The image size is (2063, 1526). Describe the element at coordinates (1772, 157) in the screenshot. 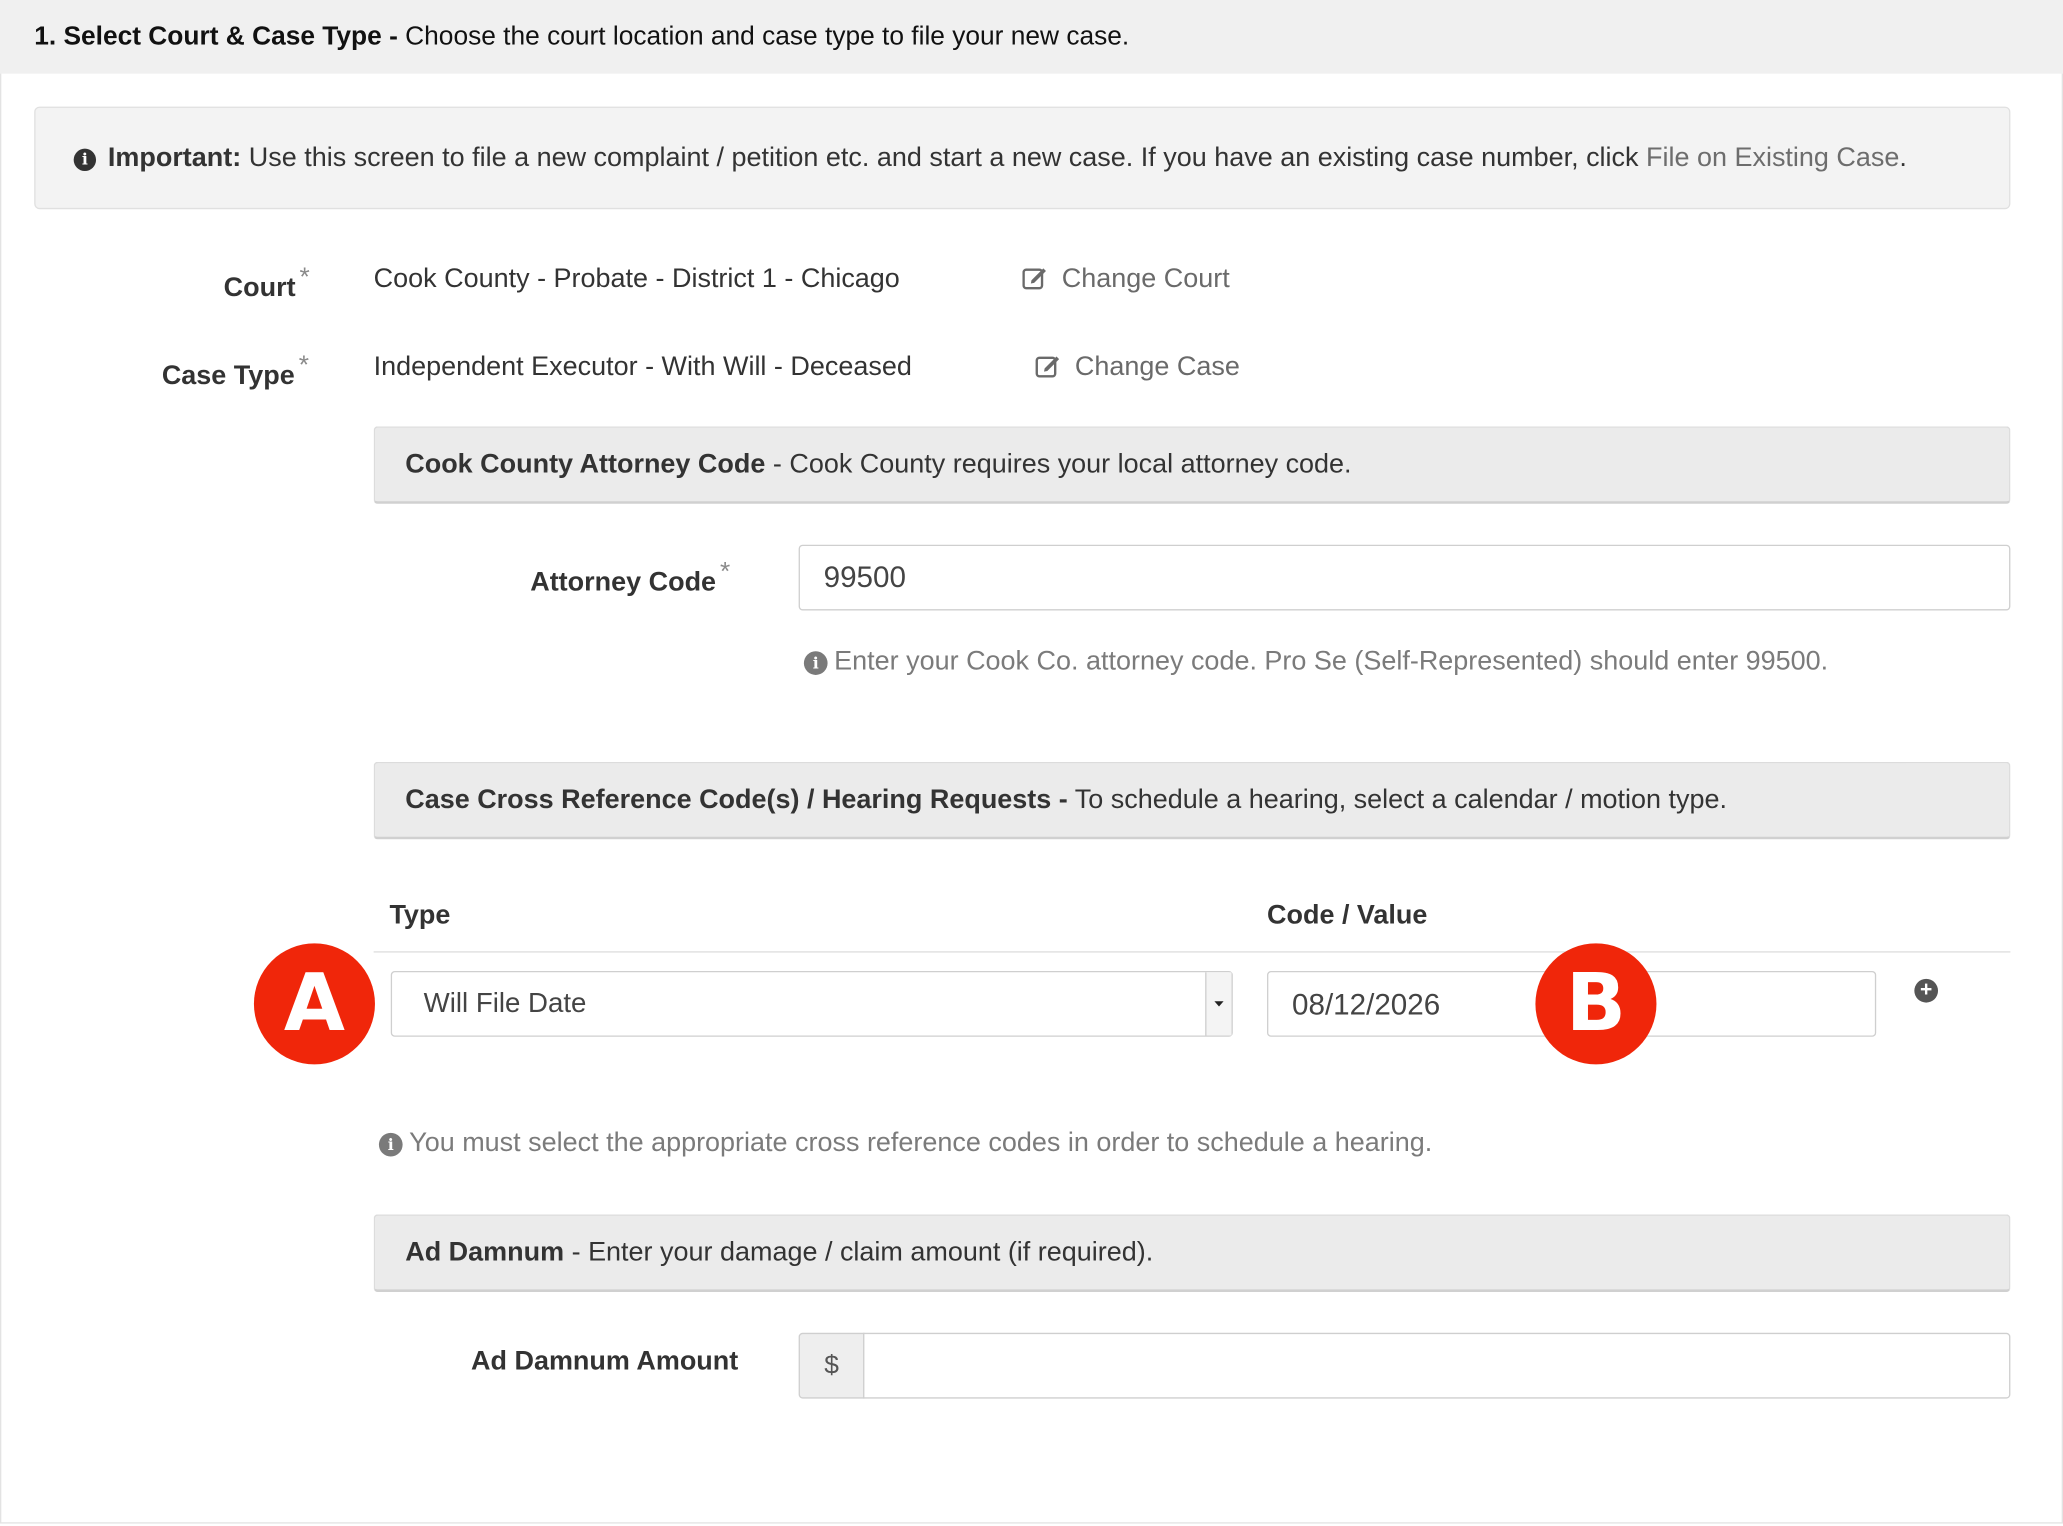

I see `file-on-existing-case-link: File on Existing Case` at that location.